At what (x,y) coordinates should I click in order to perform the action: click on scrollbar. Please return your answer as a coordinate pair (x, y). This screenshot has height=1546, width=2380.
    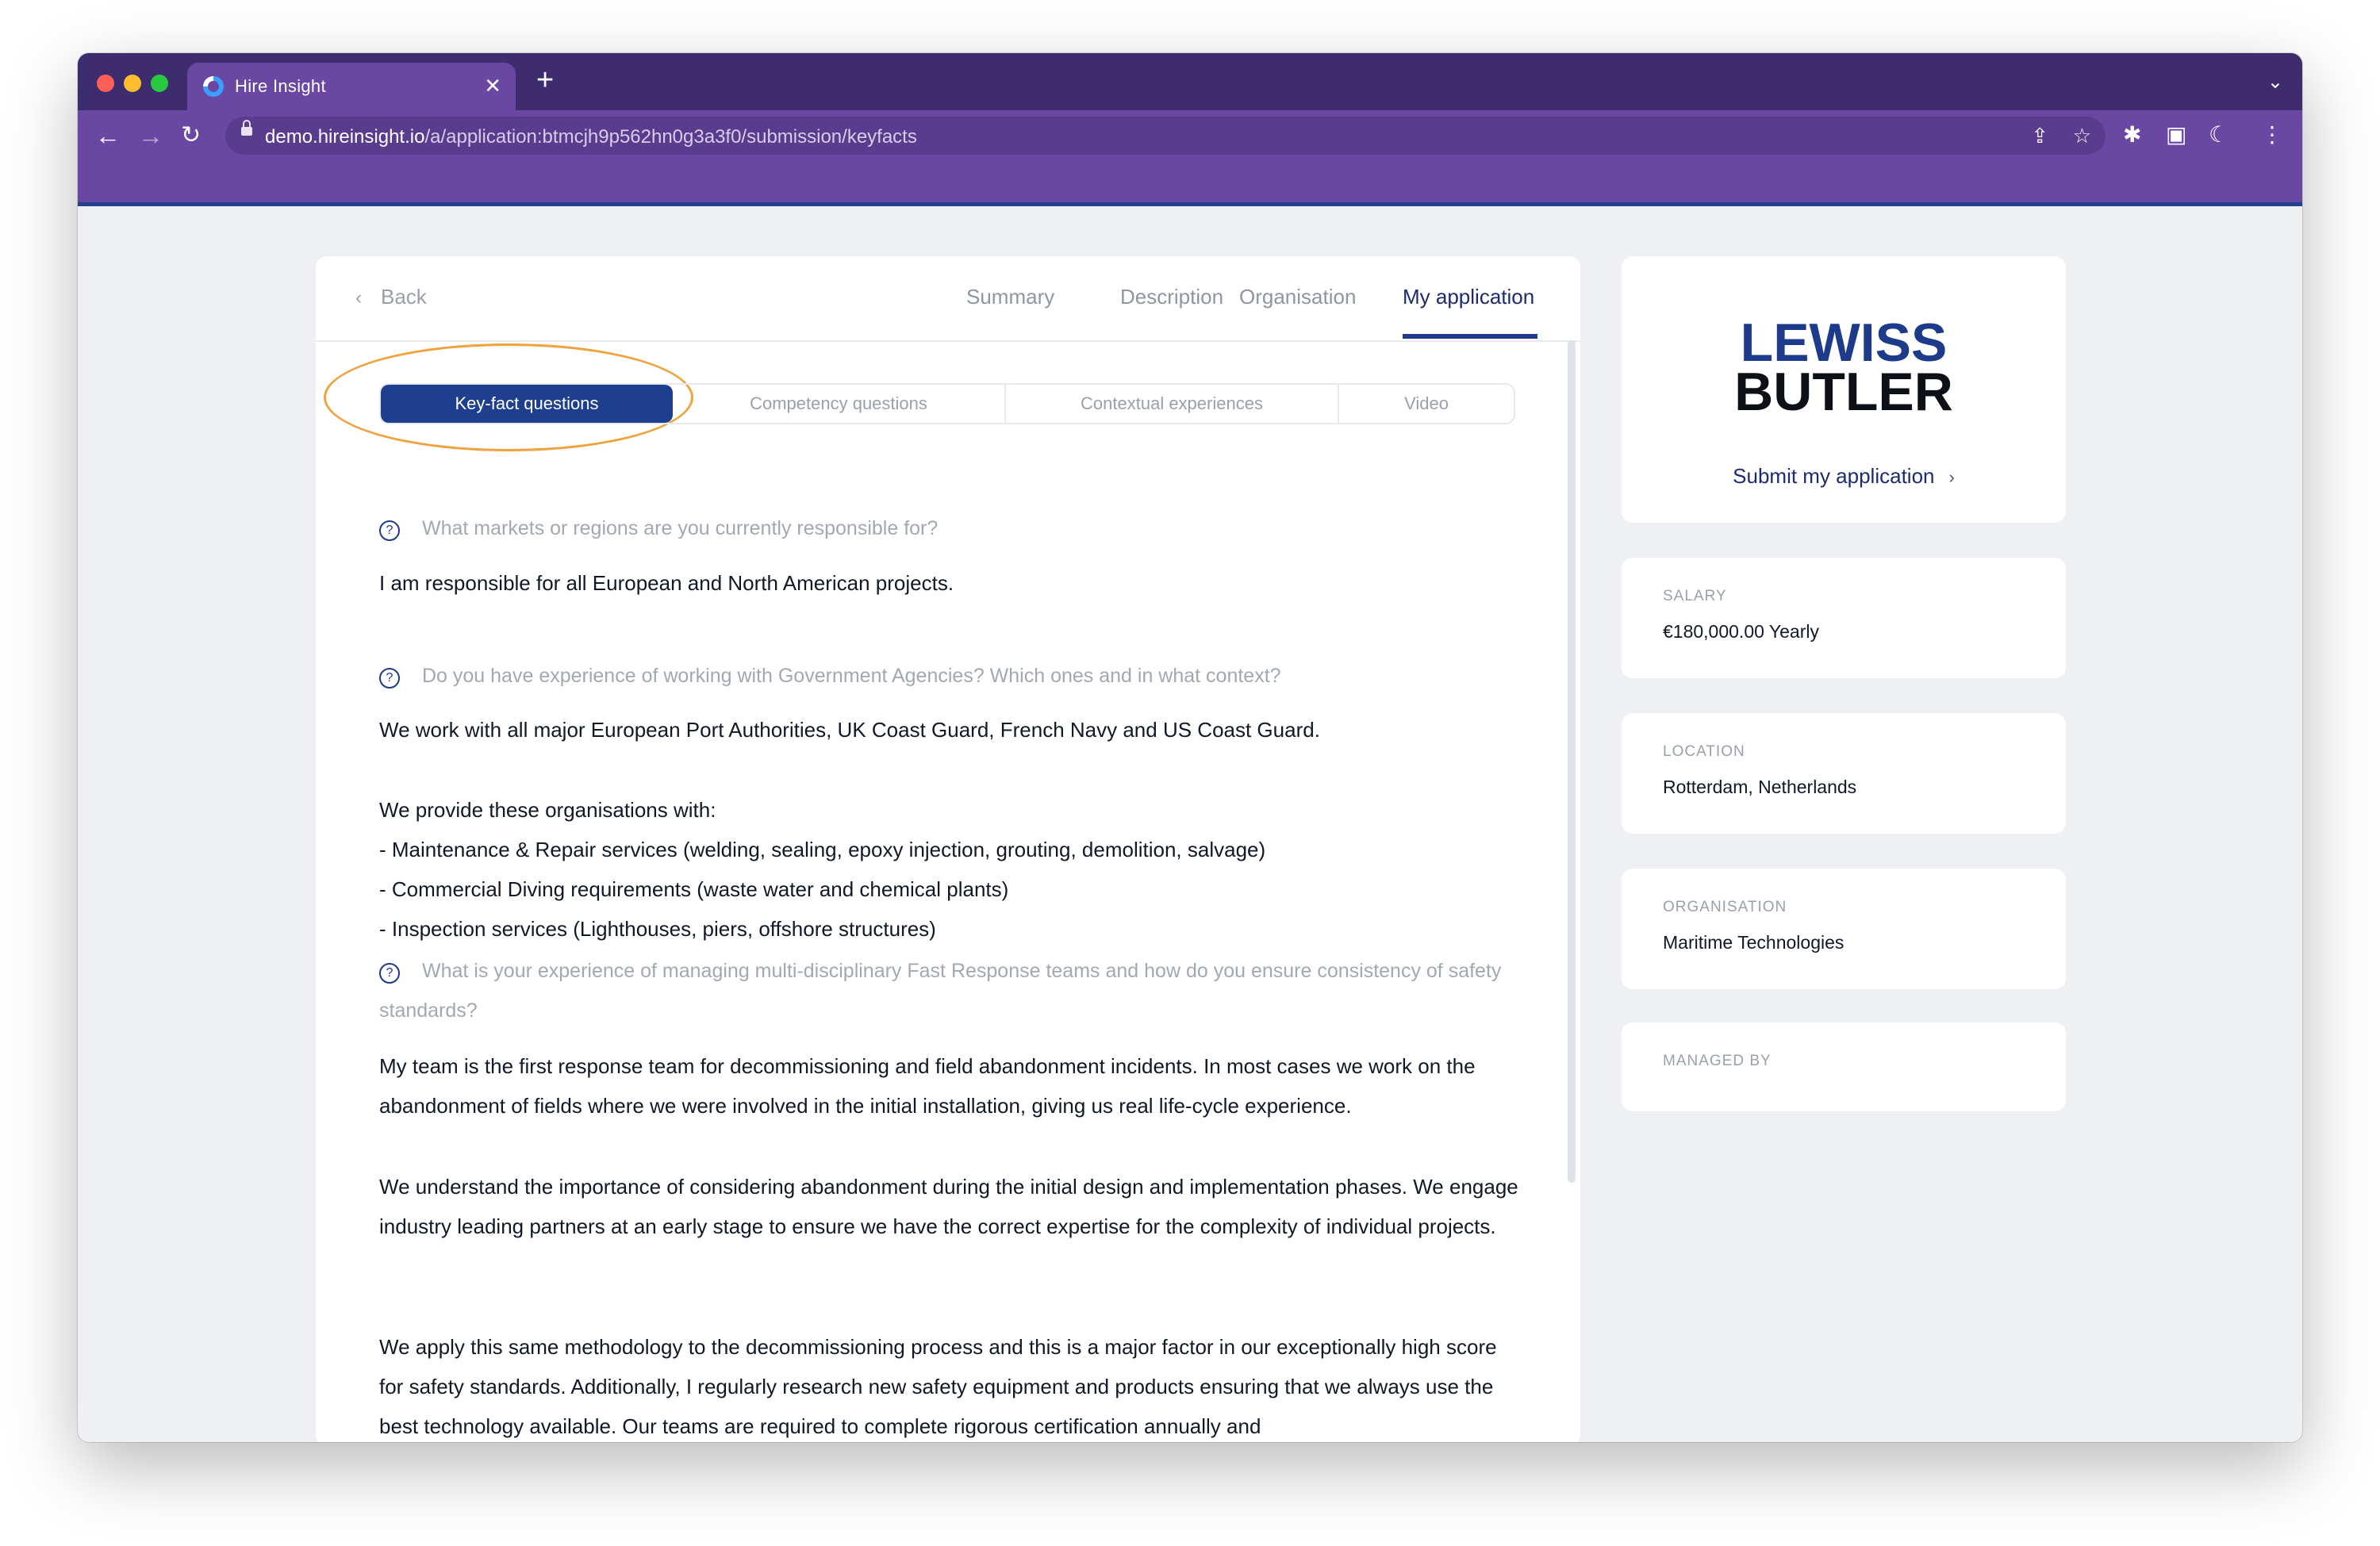
    Looking at the image, I should click on (1572, 761).